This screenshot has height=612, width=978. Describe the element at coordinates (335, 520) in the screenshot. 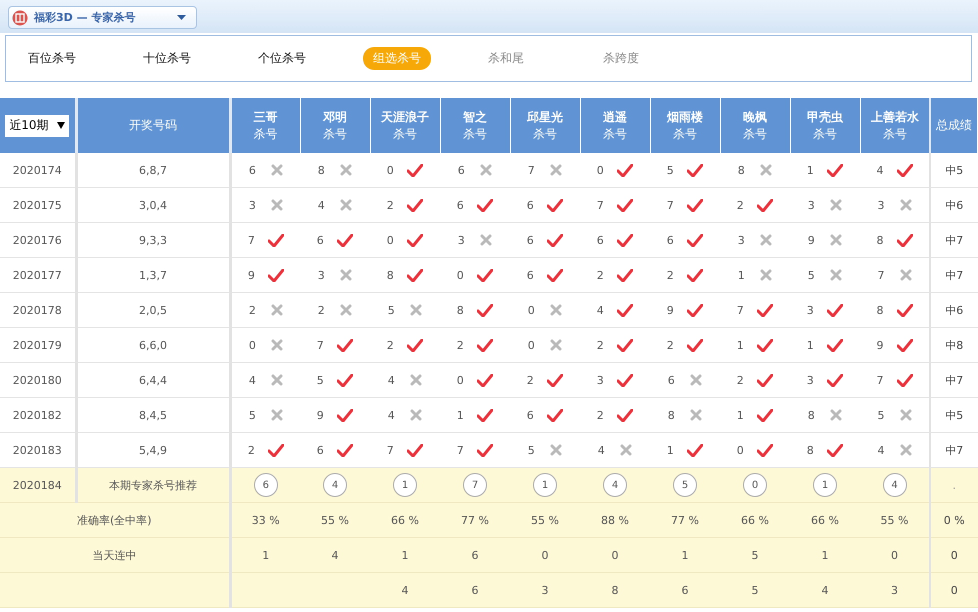

I see `accuracy-value: 55 %` at that location.